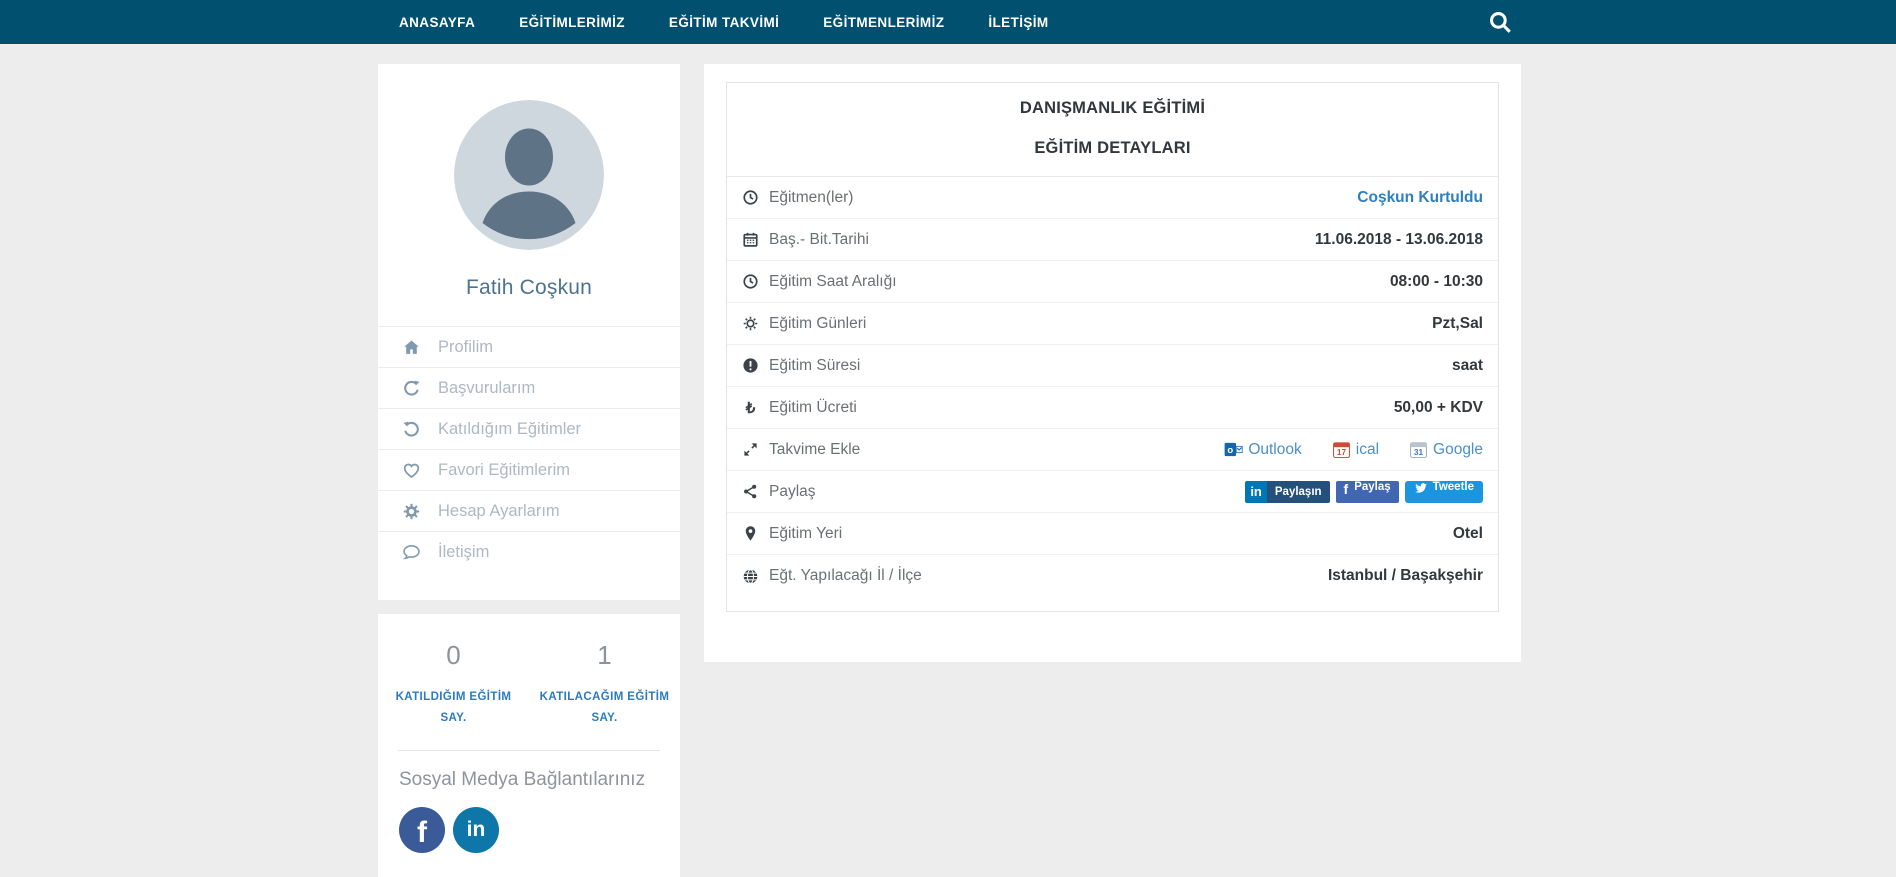 Image resolution: width=1896 pixels, height=877 pixels. What do you see at coordinates (1298, 491) in the screenshot?
I see `linkedin-share-label: Paylaşın` at bounding box center [1298, 491].